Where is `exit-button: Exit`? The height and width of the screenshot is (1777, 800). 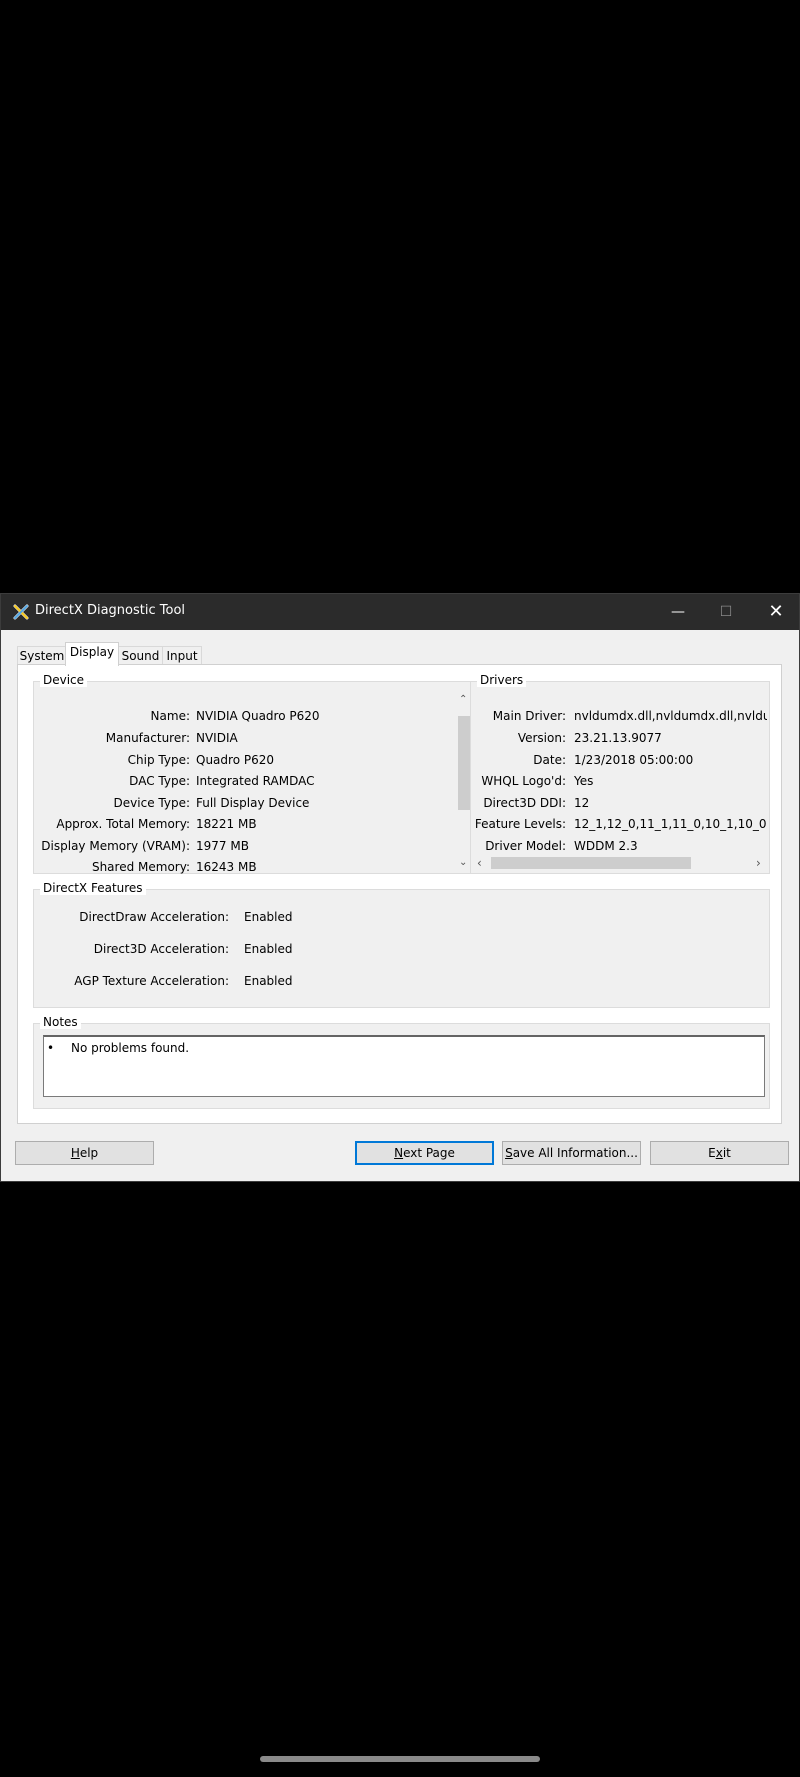
exit-button: Exit is located at coordinates (719, 1153).